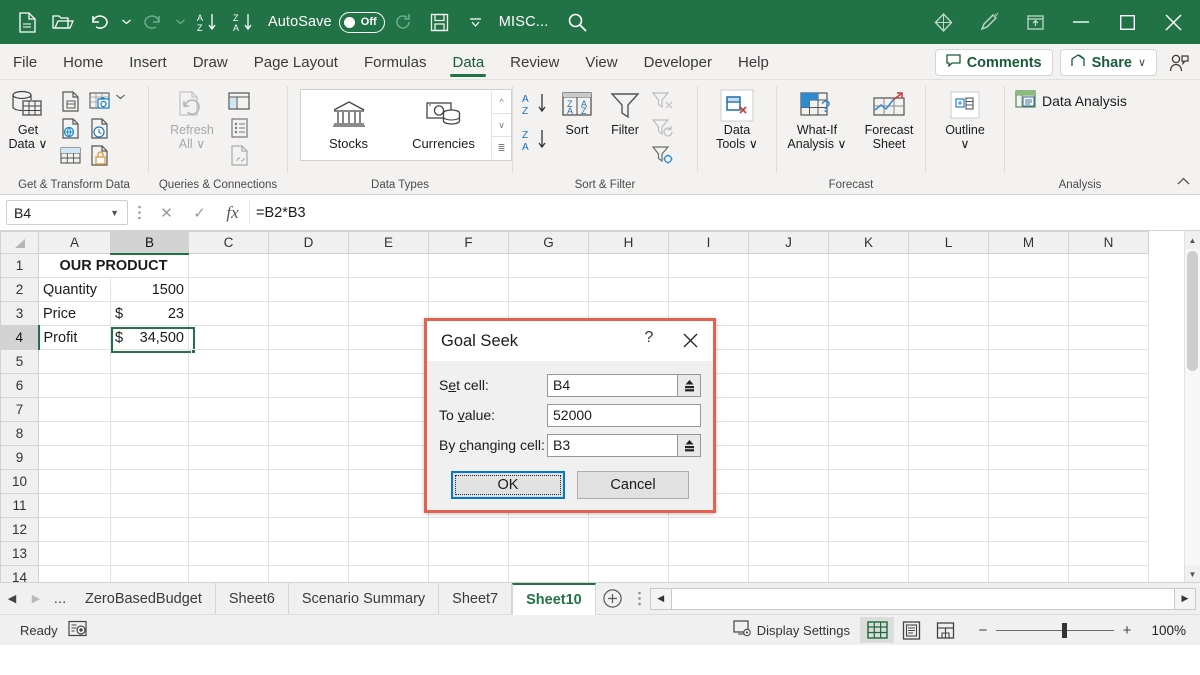 Image resolution: width=1200 pixels, height=675 pixels. Describe the element at coordinates (1055, 630) in the screenshot. I see `zoom-slider` at that location.